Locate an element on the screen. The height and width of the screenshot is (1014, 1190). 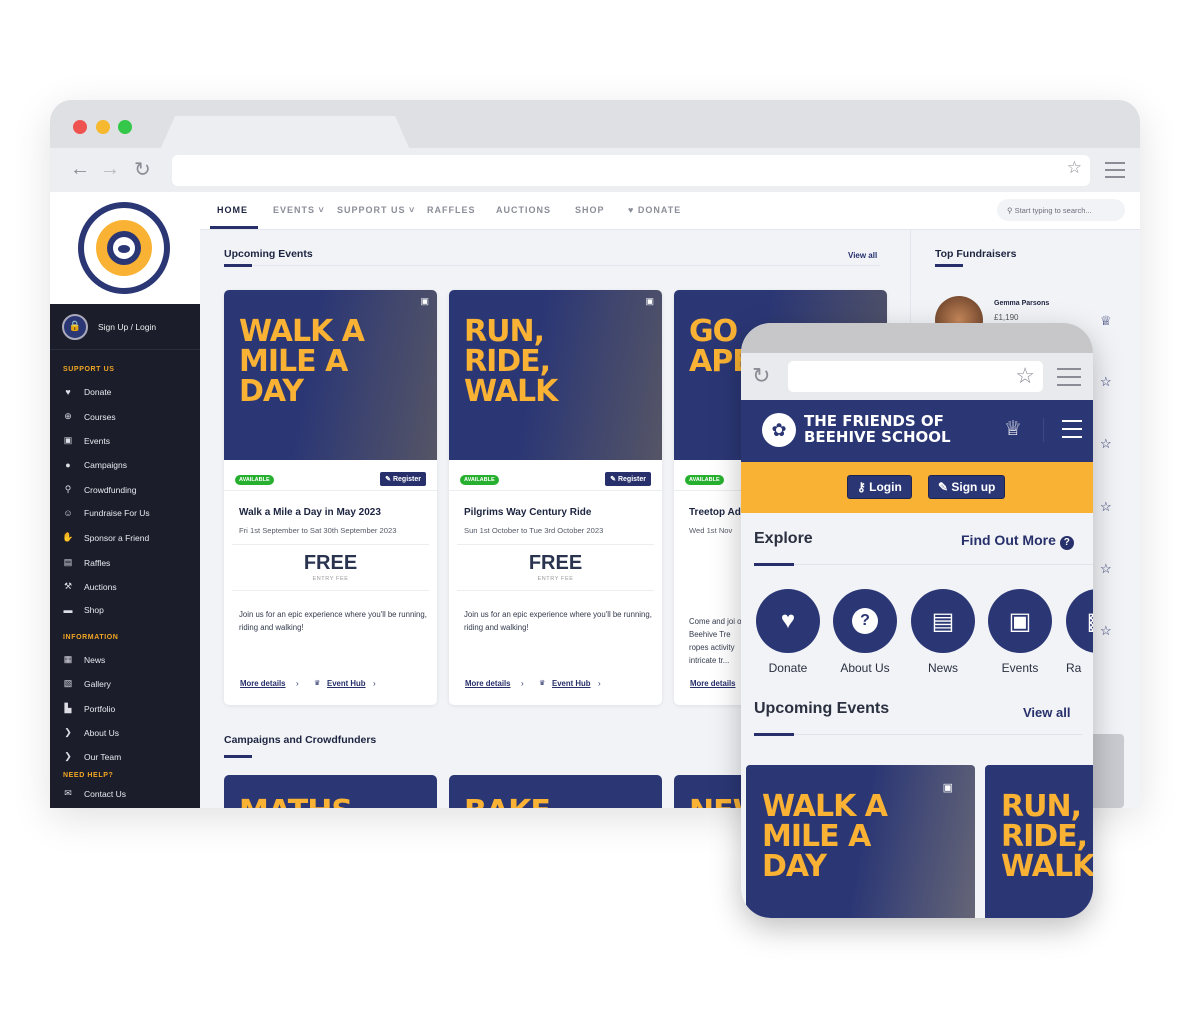
active-indicator is located at coordinates (234, 227).